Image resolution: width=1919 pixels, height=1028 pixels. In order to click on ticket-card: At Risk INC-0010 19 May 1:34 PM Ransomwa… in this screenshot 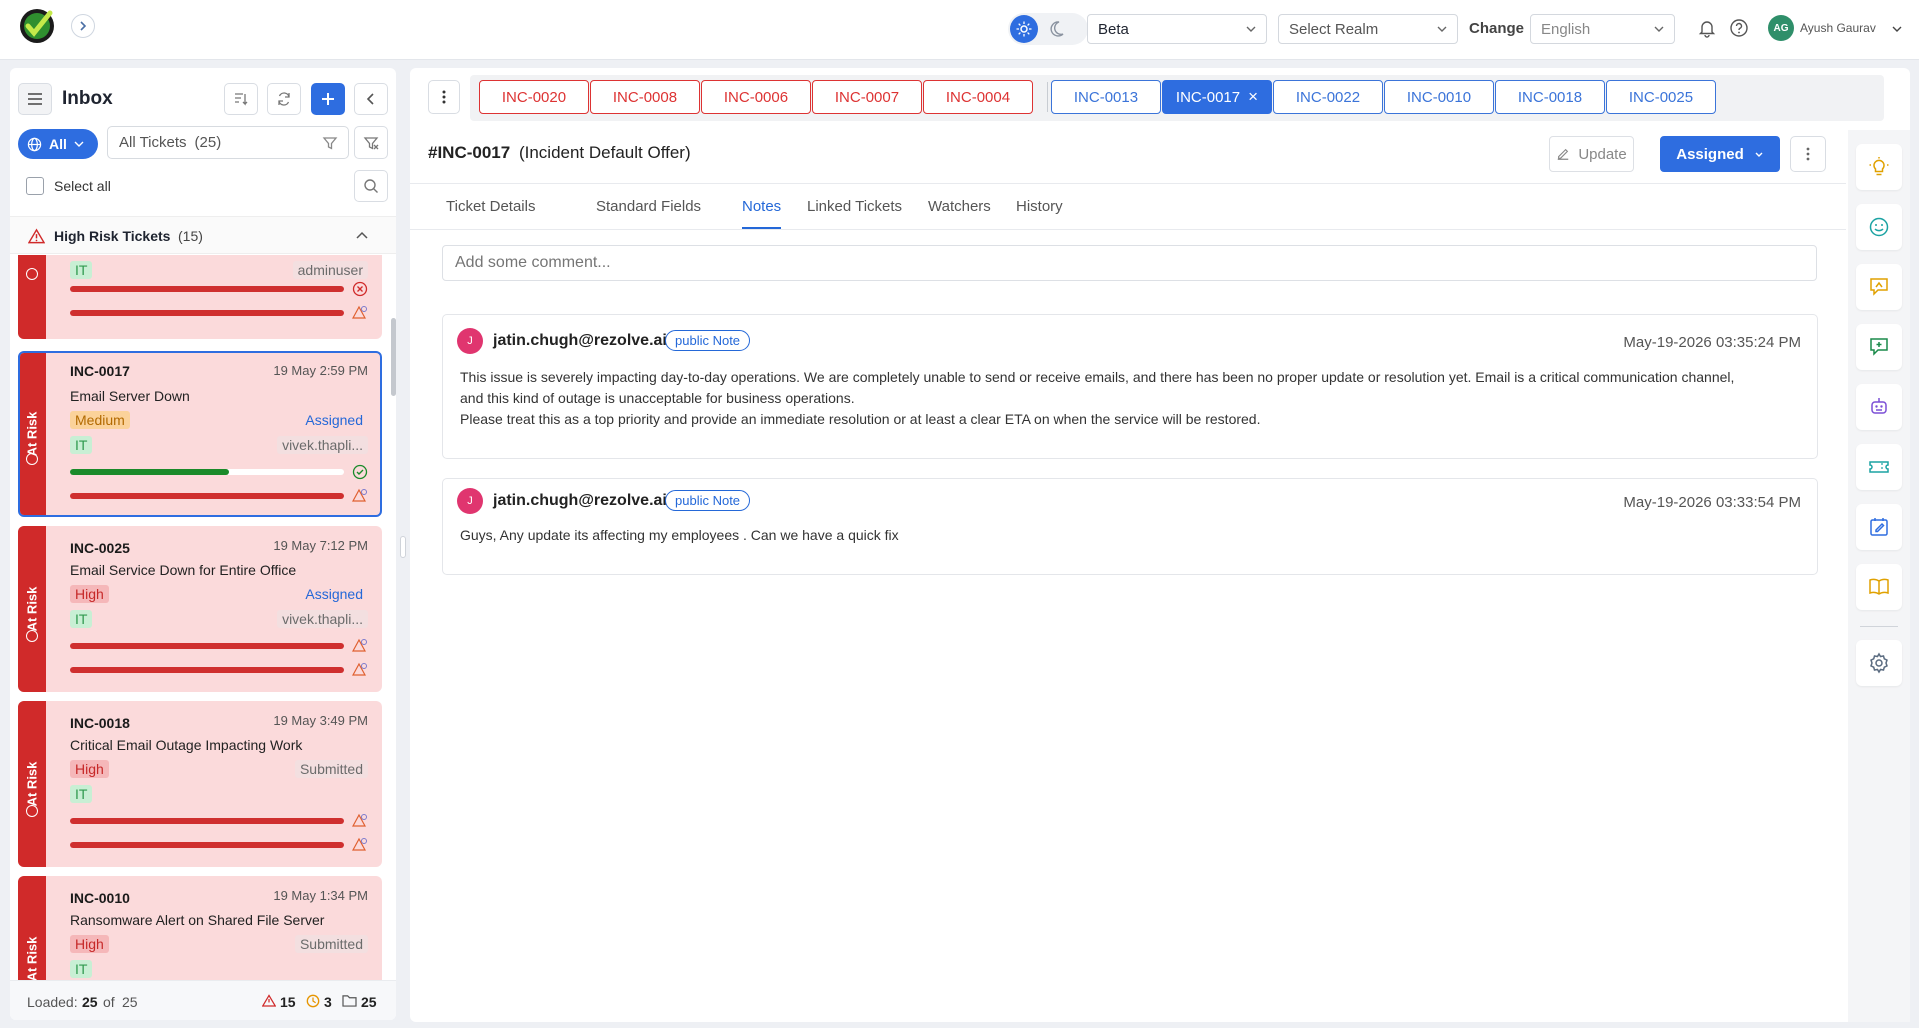, I will do `click(200, 928)`.